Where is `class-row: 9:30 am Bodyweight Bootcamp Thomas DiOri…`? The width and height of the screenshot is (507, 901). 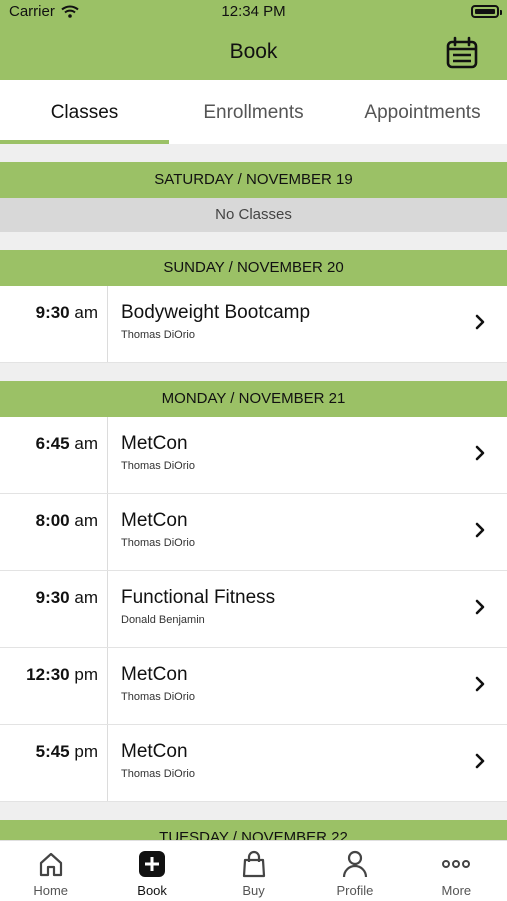 class-row: 9:30 am Bodyweight Bootcamp Thomas DiOri… is located at coordinates (253, 324).